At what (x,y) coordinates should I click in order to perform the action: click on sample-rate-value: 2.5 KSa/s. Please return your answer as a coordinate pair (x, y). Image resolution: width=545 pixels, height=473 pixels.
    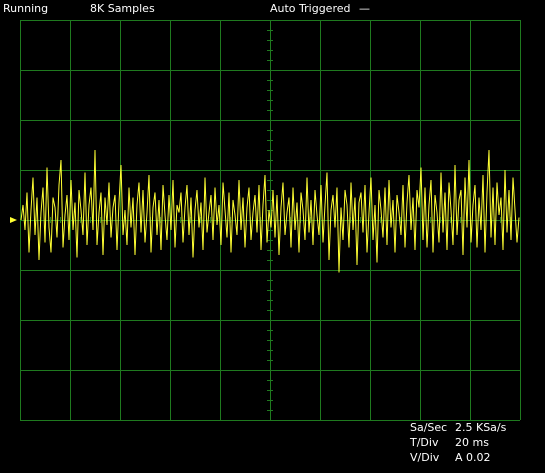
    Looking at the image, I should click on (481, 427).